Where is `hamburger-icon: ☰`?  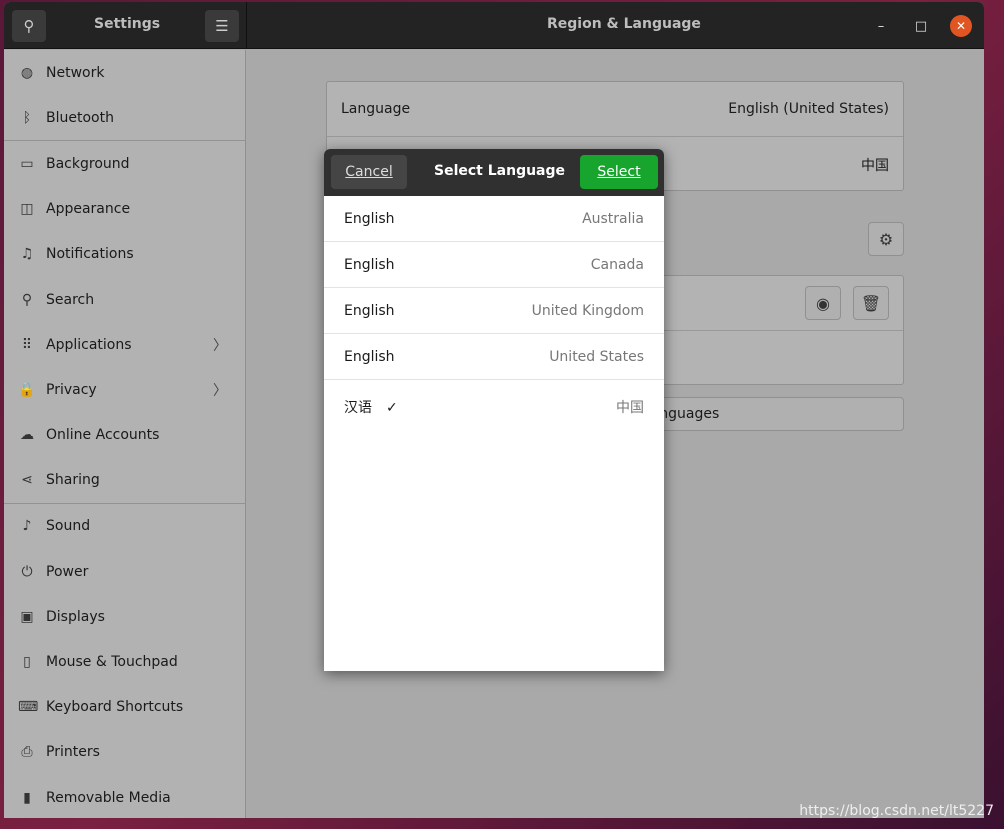
hamburger-icon: ☰ is located at coordinates (222, 26).